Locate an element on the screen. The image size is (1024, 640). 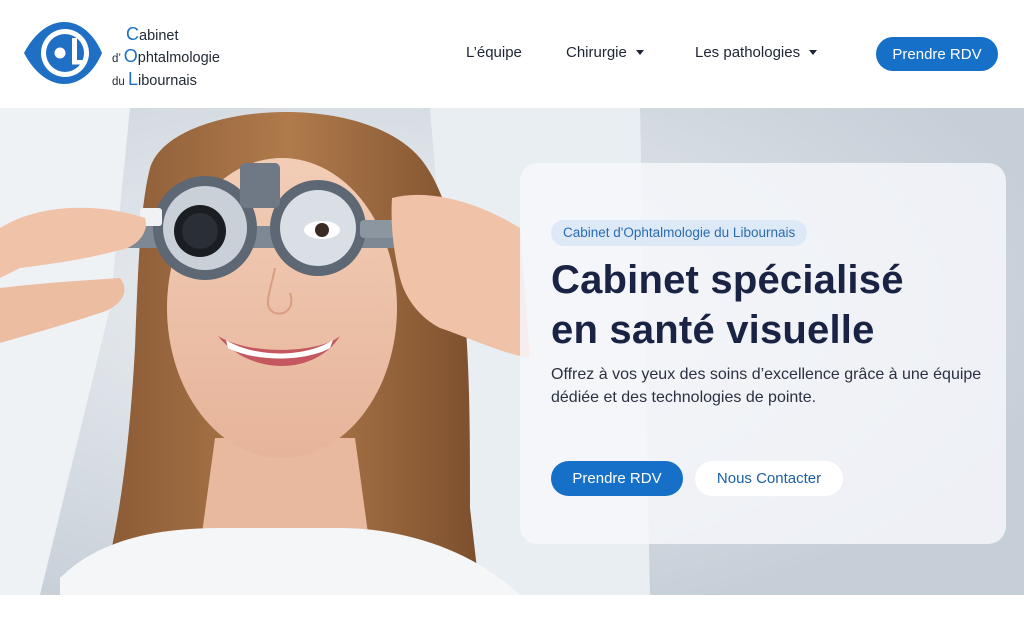
eye-logo-icon is located at coordinates (63, 53).